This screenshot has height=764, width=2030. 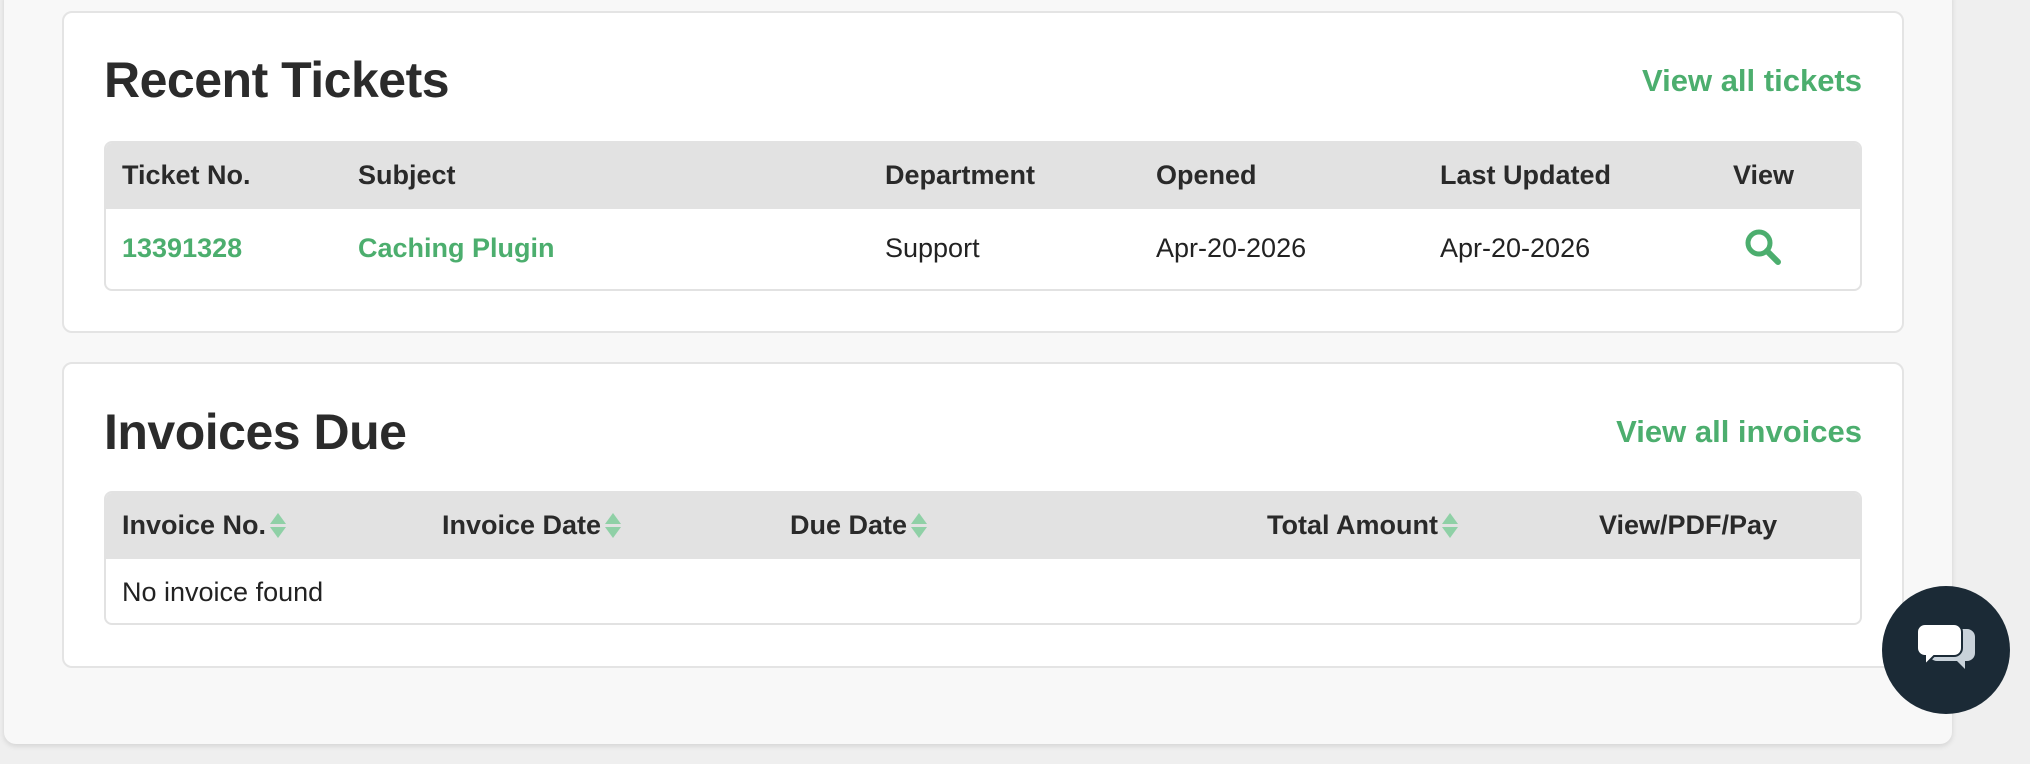 What do you see at coordinates (1526, 175) in the screenshot?
I see `column-last-updated: Last Updated` at bounding box center [1526, 175].